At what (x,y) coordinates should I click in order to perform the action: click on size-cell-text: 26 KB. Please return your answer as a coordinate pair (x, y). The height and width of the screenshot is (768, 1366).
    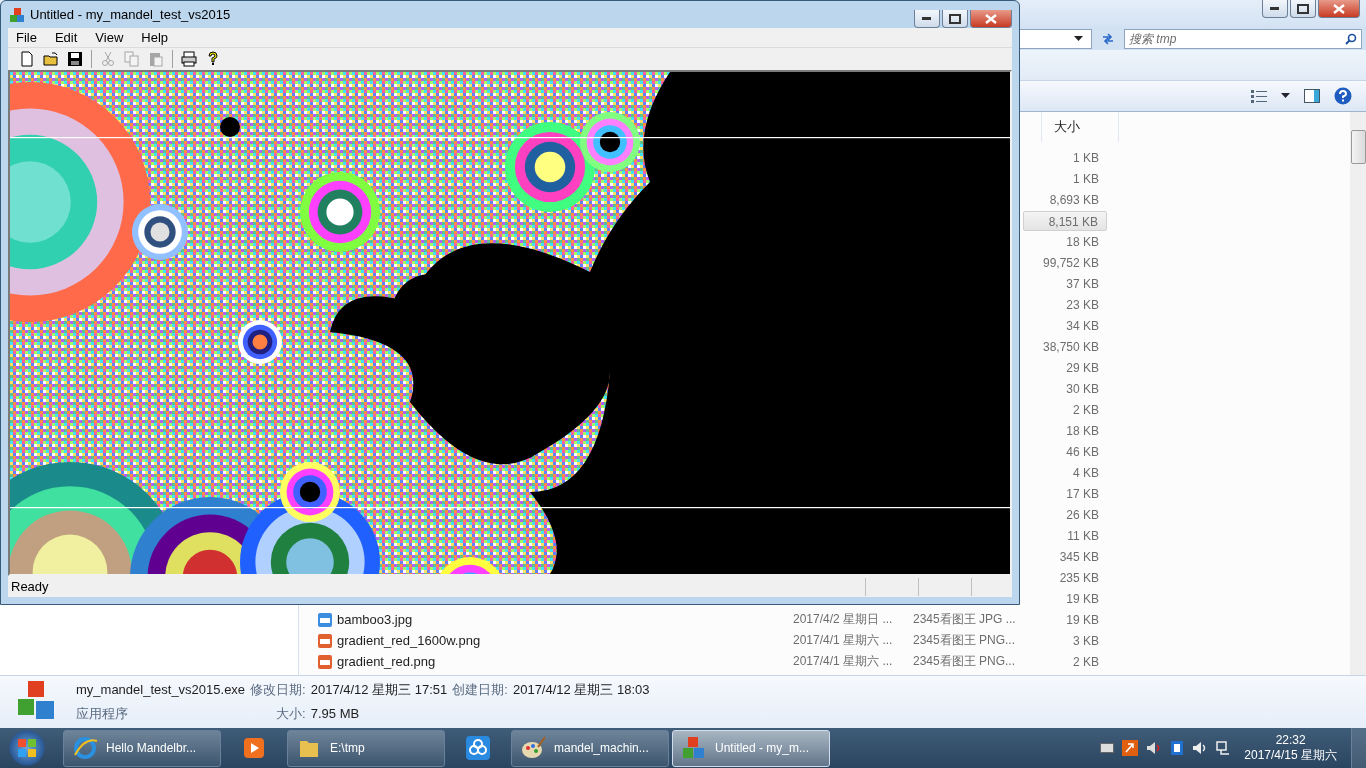
    Looking at the image, I should click on (1082, 515).